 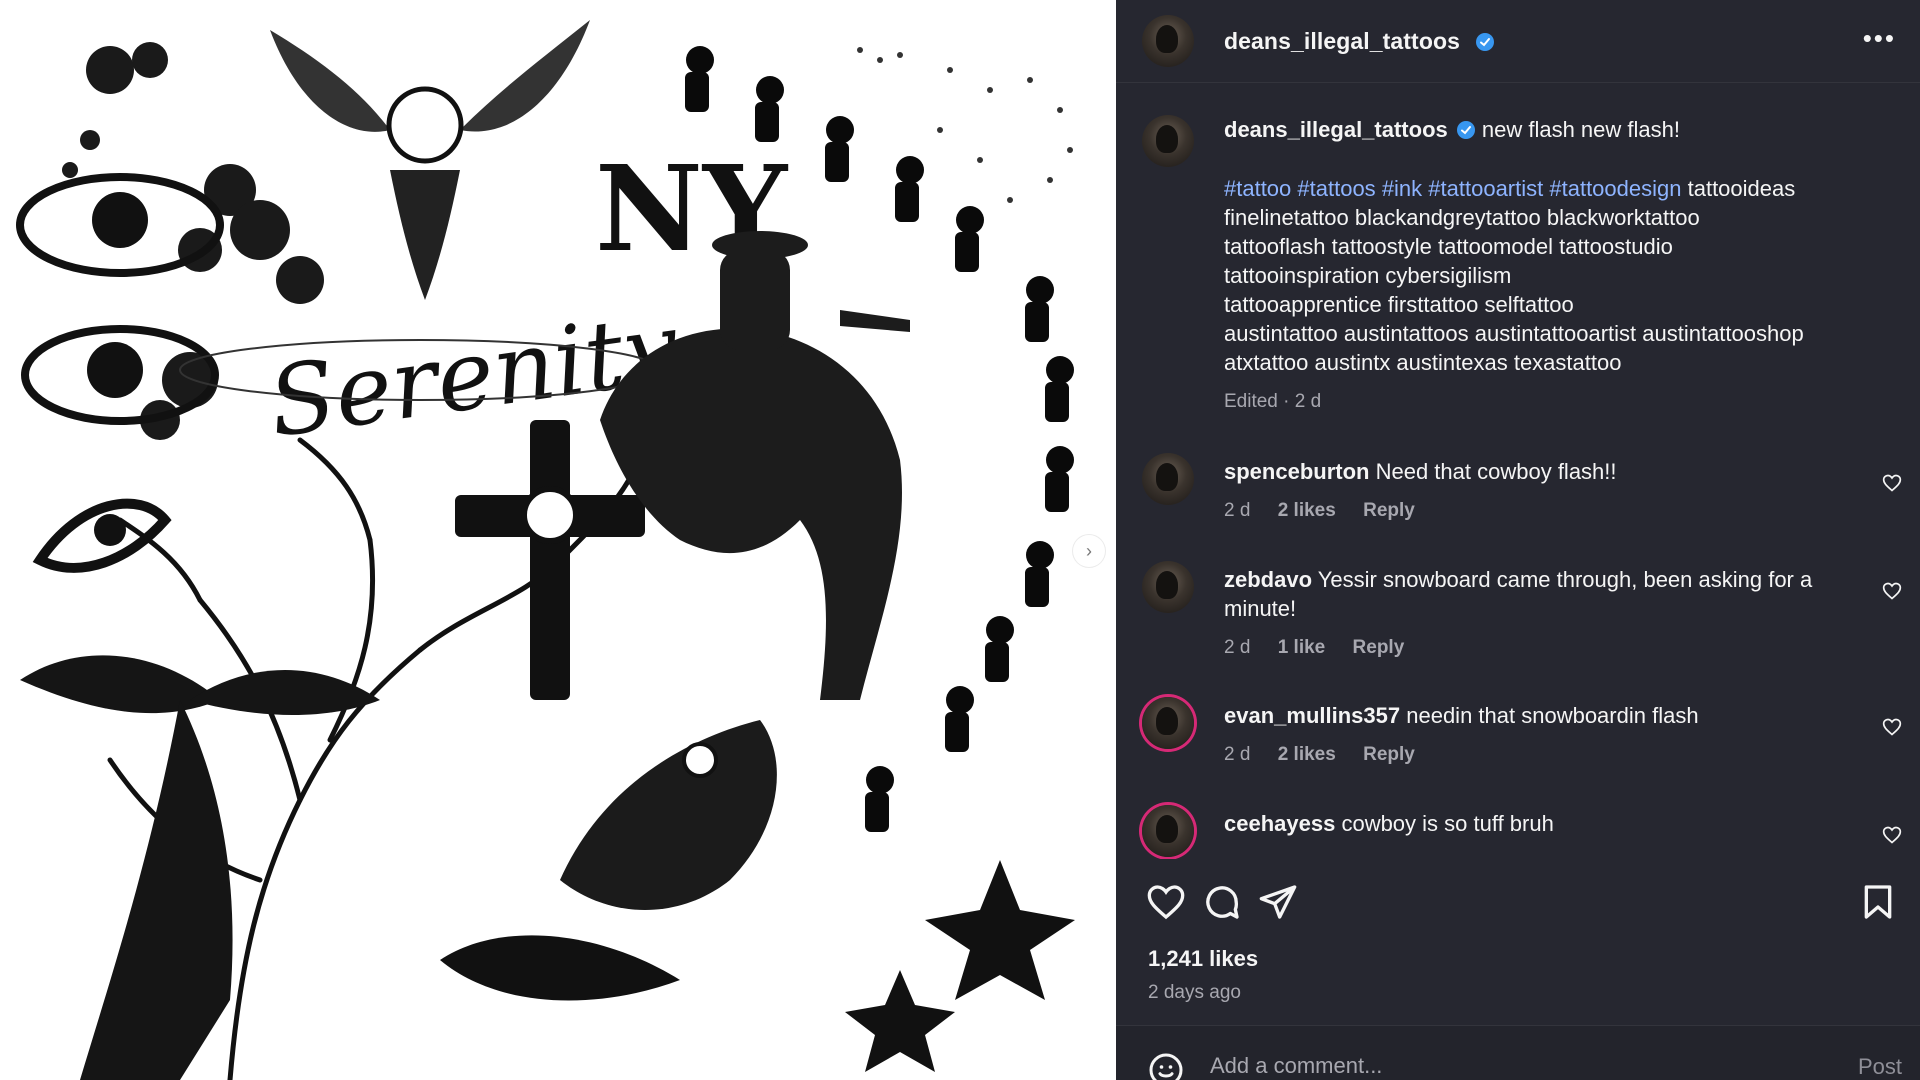 I want to click on hashtag-link: #tattoodesign, so click(x=1615, y=188).